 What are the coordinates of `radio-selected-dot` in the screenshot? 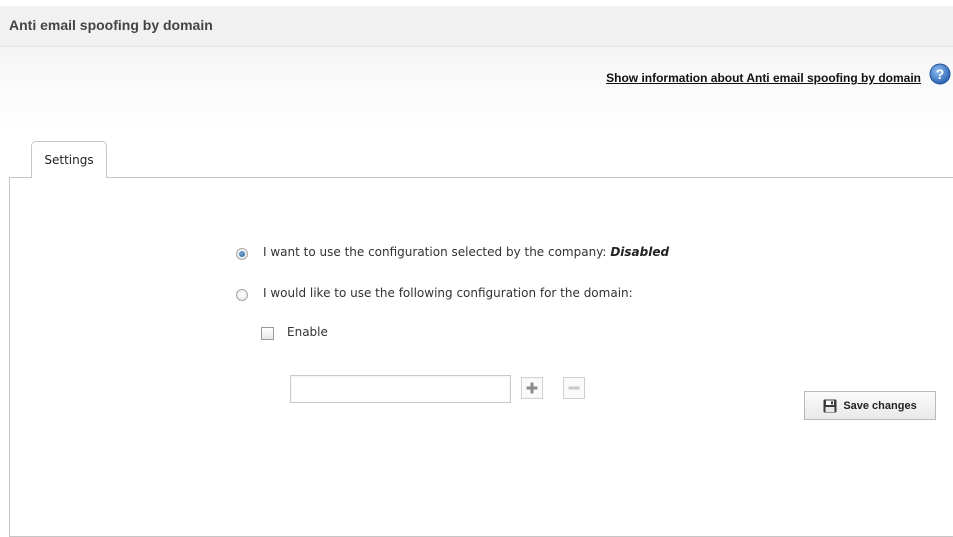 It's located at (242, 254).